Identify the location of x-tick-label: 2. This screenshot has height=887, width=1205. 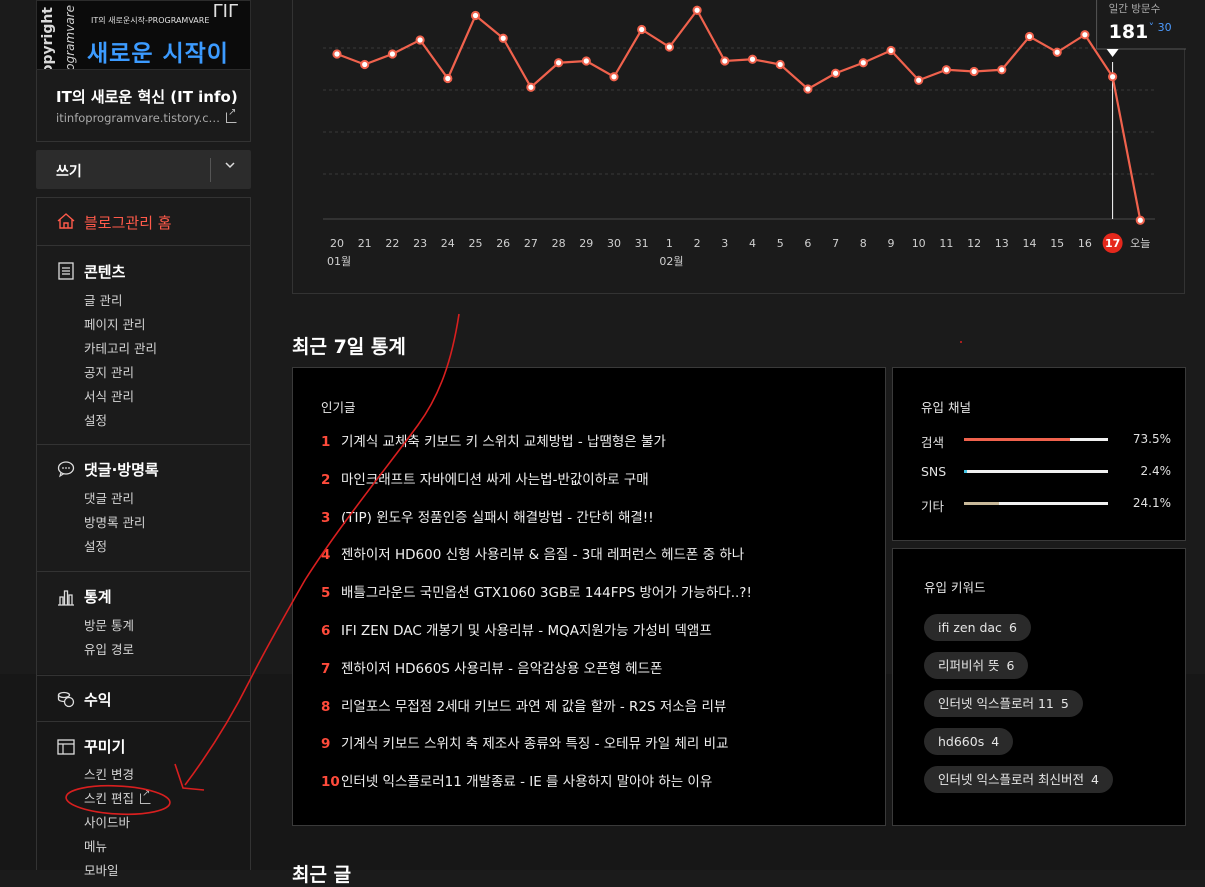
(697, 243).